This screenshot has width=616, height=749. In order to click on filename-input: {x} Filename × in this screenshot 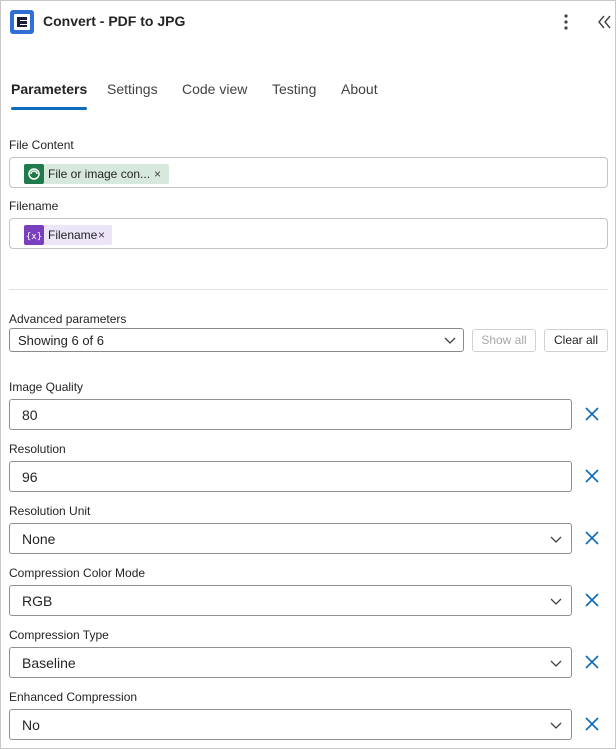, I will do `click(308, 233)`.